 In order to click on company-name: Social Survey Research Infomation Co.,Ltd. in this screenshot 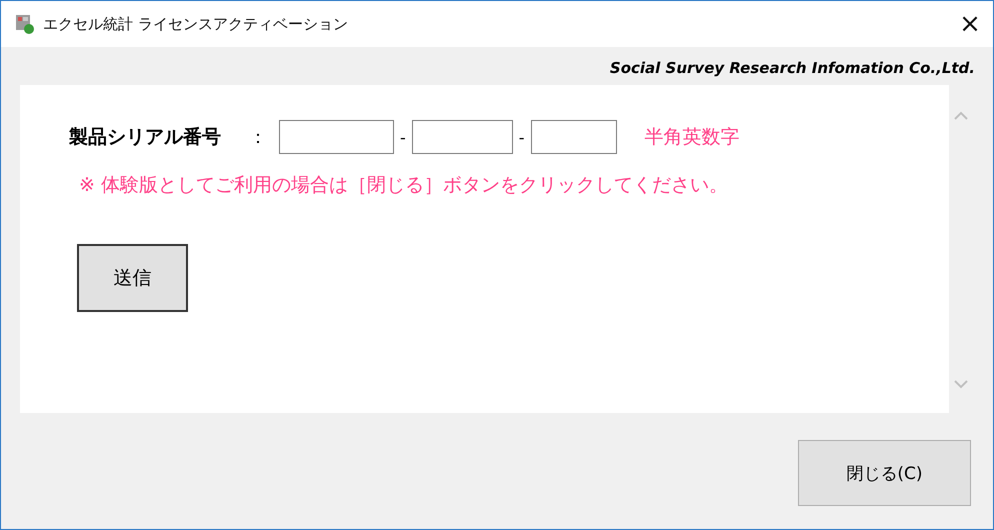, I will do `click(792, 68)`.